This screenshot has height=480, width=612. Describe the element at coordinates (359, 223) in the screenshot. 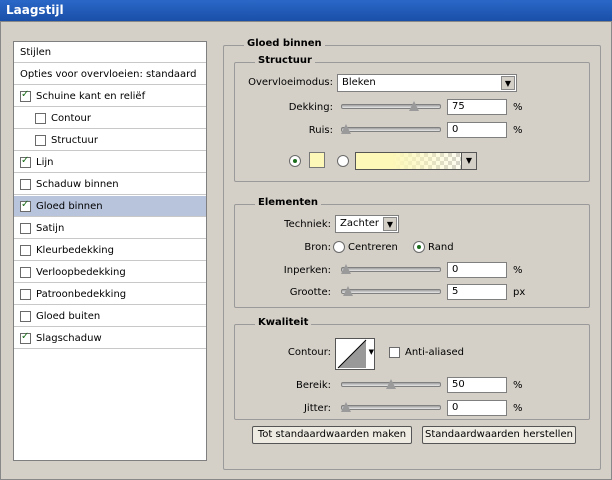

I see `technique-value: Zachter` at that location.